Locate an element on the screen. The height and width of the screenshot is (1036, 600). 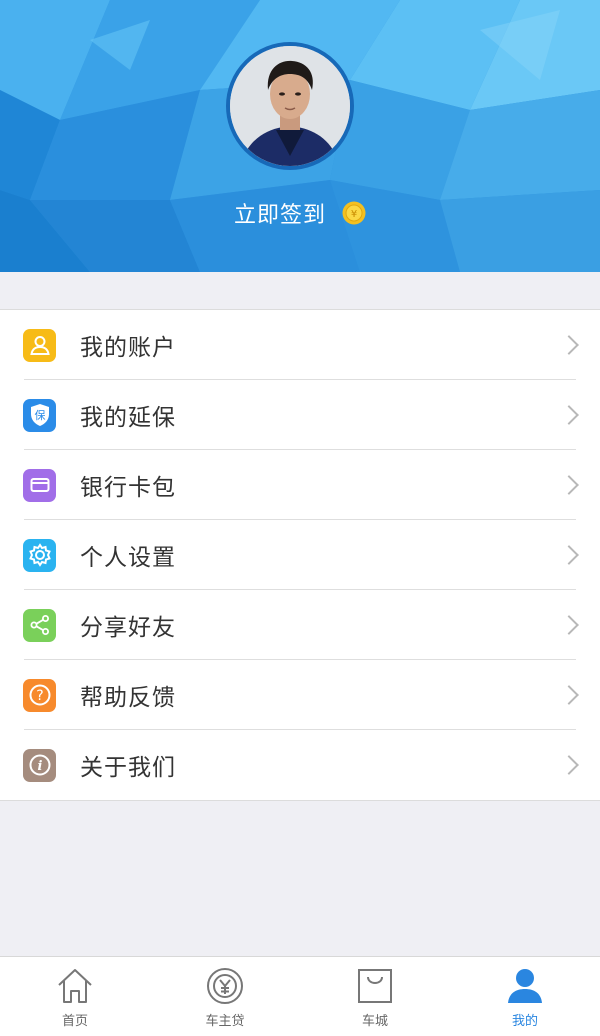
svg-text: 保 is located at coordinates (39, 415).